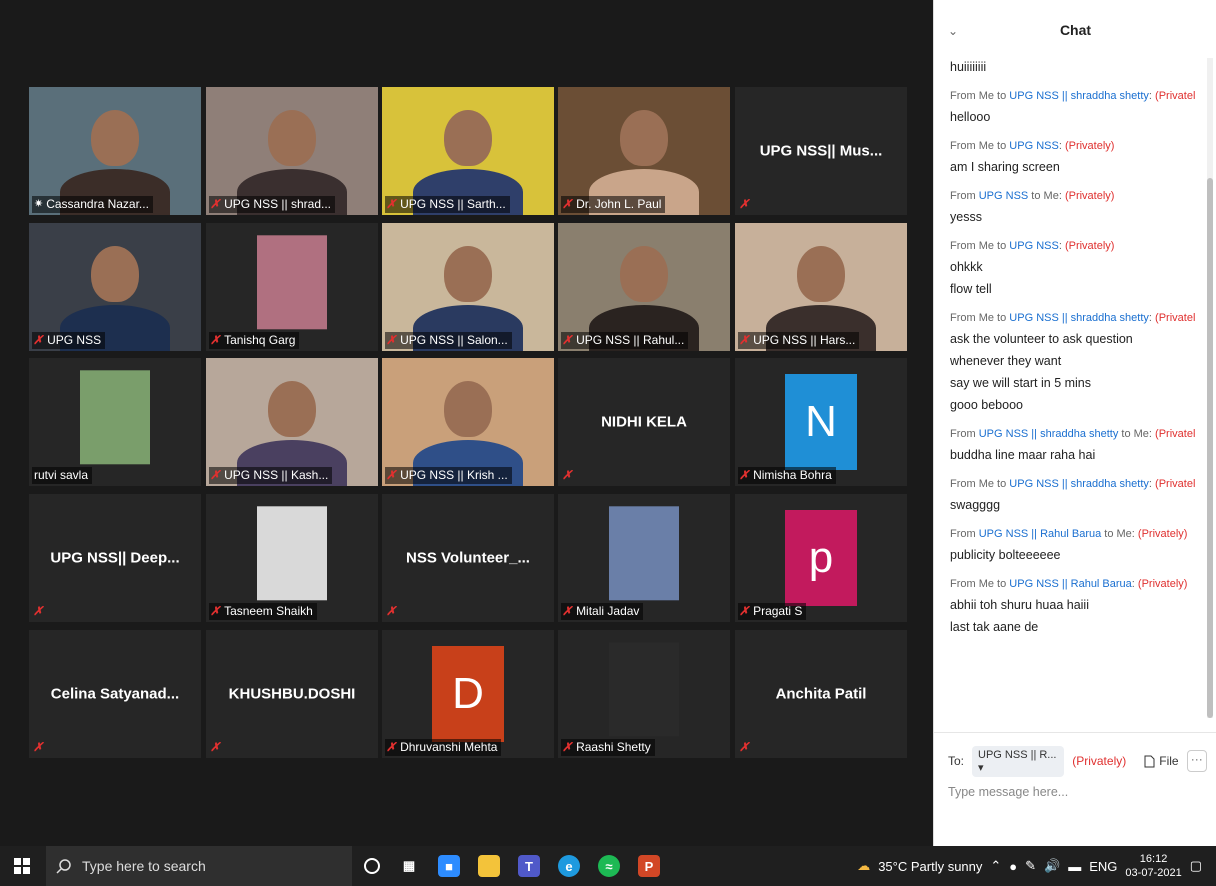 Image resolution: width=1216 pixels, height=886 pixels. Describe the element at coordinates (1161, 761) in the screenshot. I see `file-button: File` at that location.